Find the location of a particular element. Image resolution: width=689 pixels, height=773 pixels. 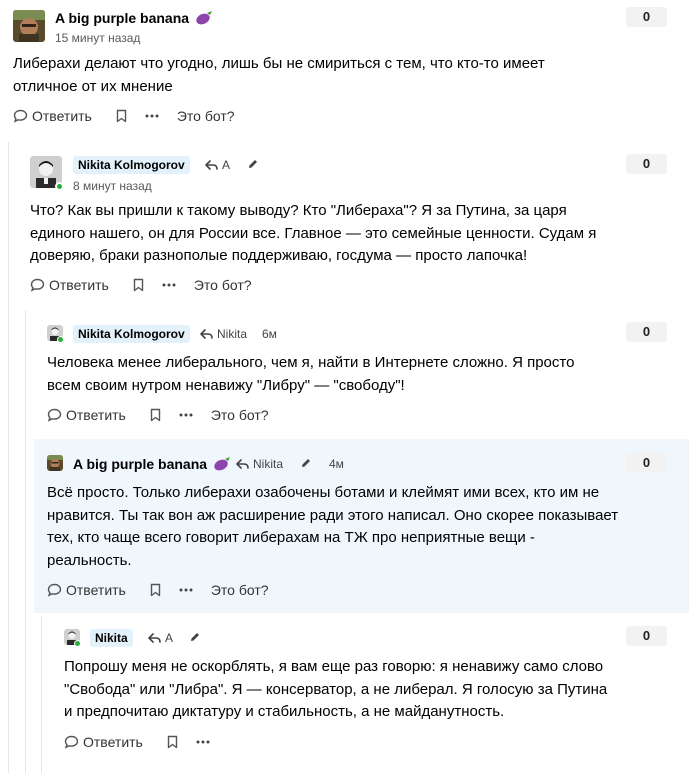

comment-actions: Ответить is located at coordinates (137, 742).